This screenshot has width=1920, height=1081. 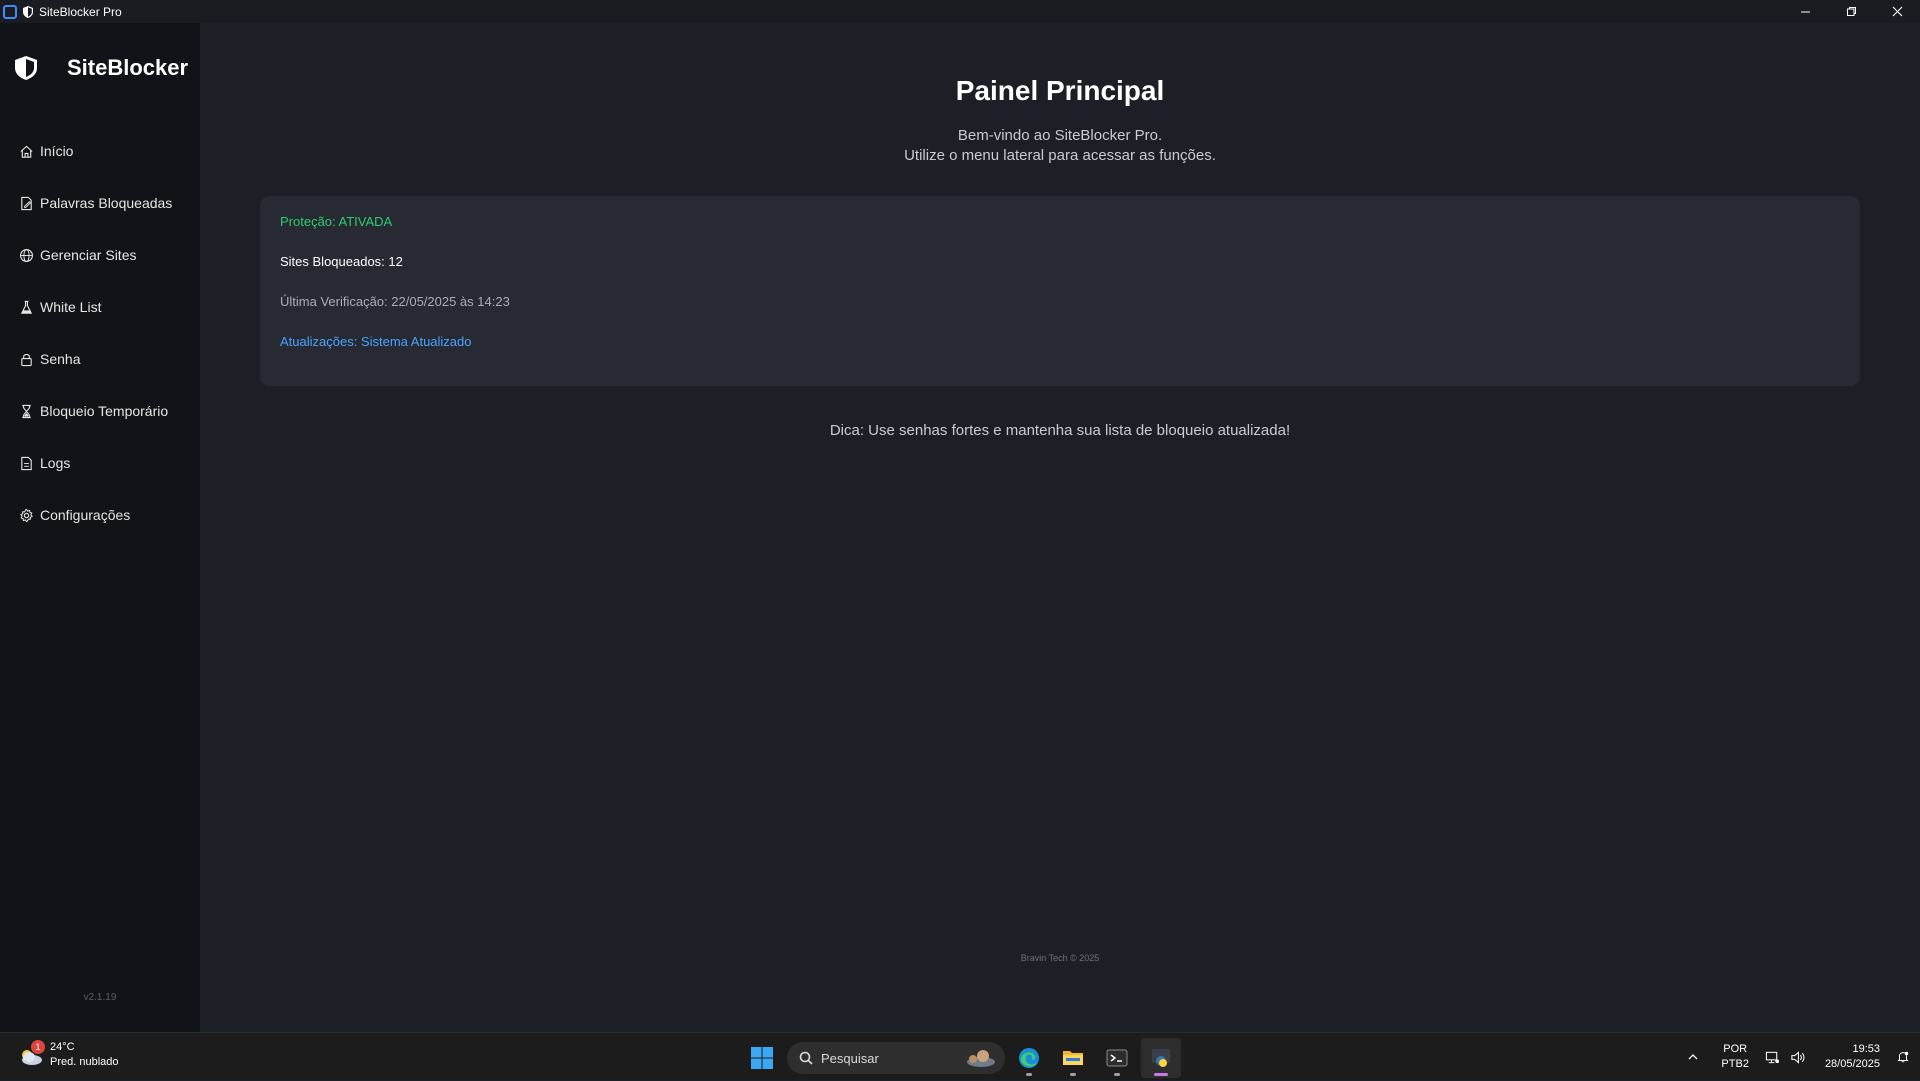 I want to click on sidebar-item-palavras-bloqueadas: Palavras Bloqueadas, so click(x=100, y=203).